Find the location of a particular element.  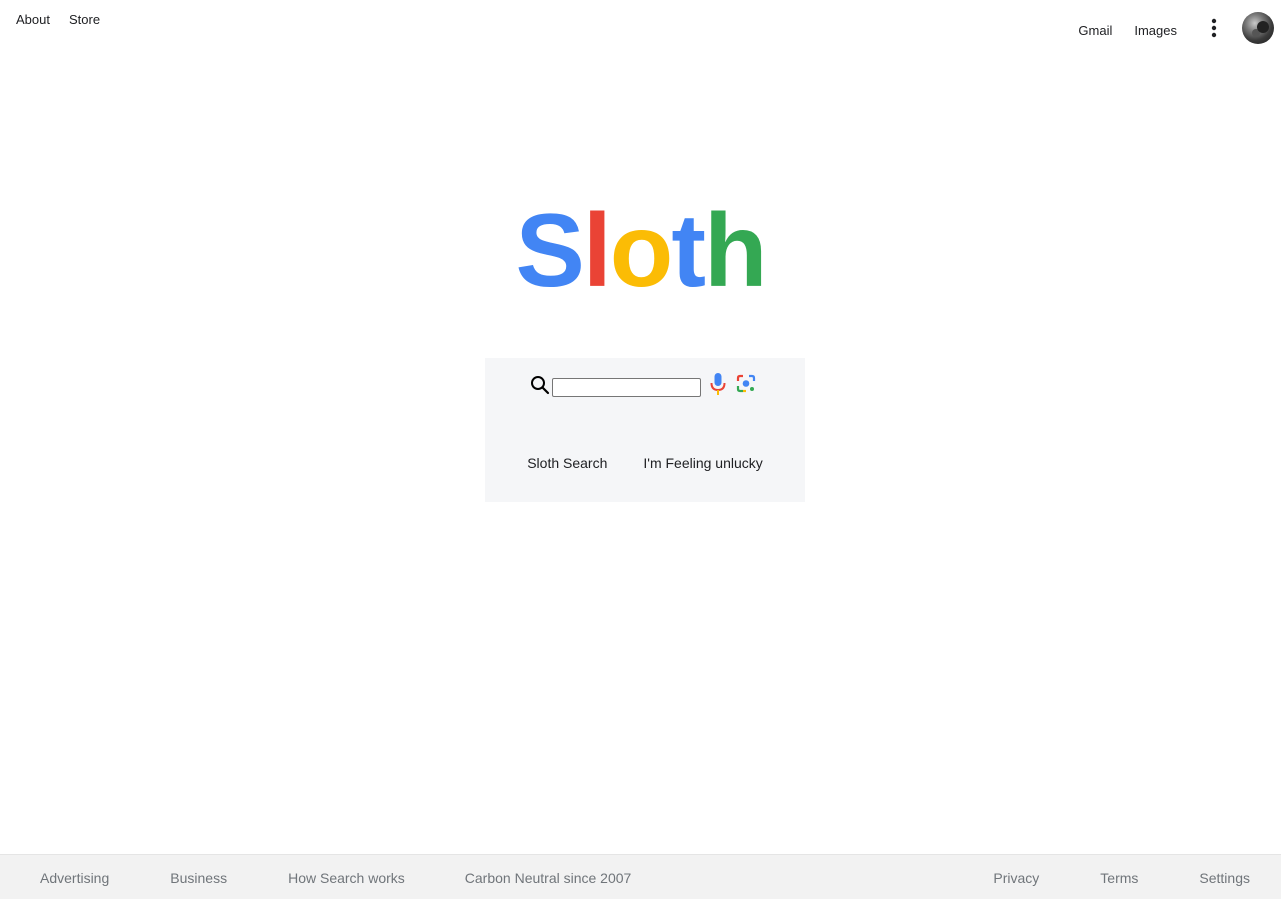

more-vertical-icon is located at coordinates (1214, 28).